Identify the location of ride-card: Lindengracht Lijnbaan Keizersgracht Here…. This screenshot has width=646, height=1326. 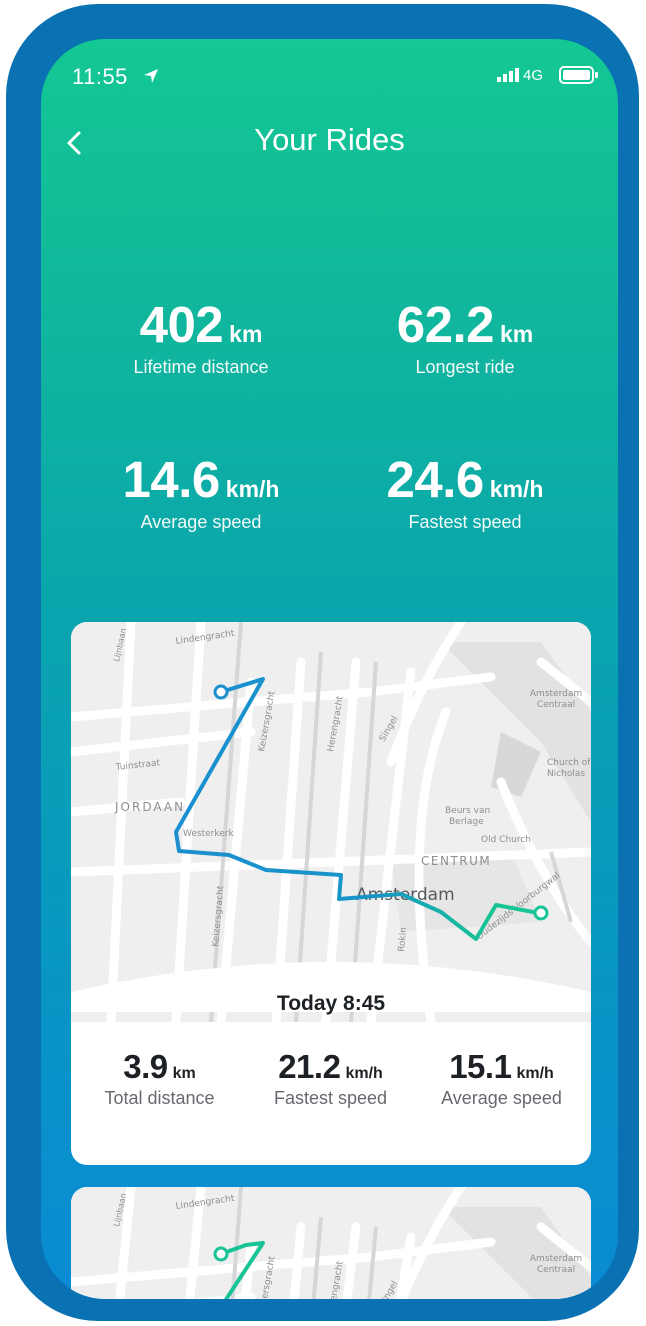
(331, 1243).